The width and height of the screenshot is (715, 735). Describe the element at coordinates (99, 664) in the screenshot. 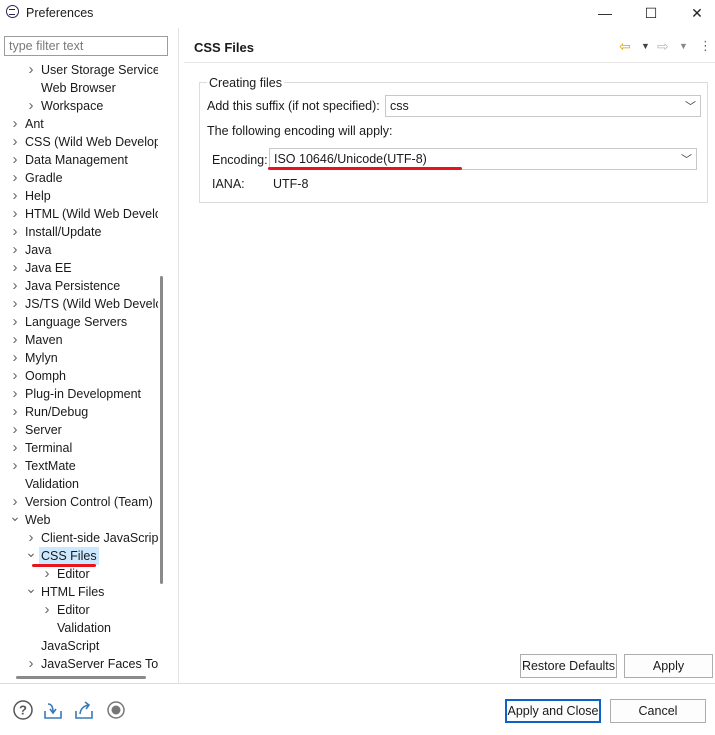

I see `tree-item-label: JavaServer Faces Too` at that location.